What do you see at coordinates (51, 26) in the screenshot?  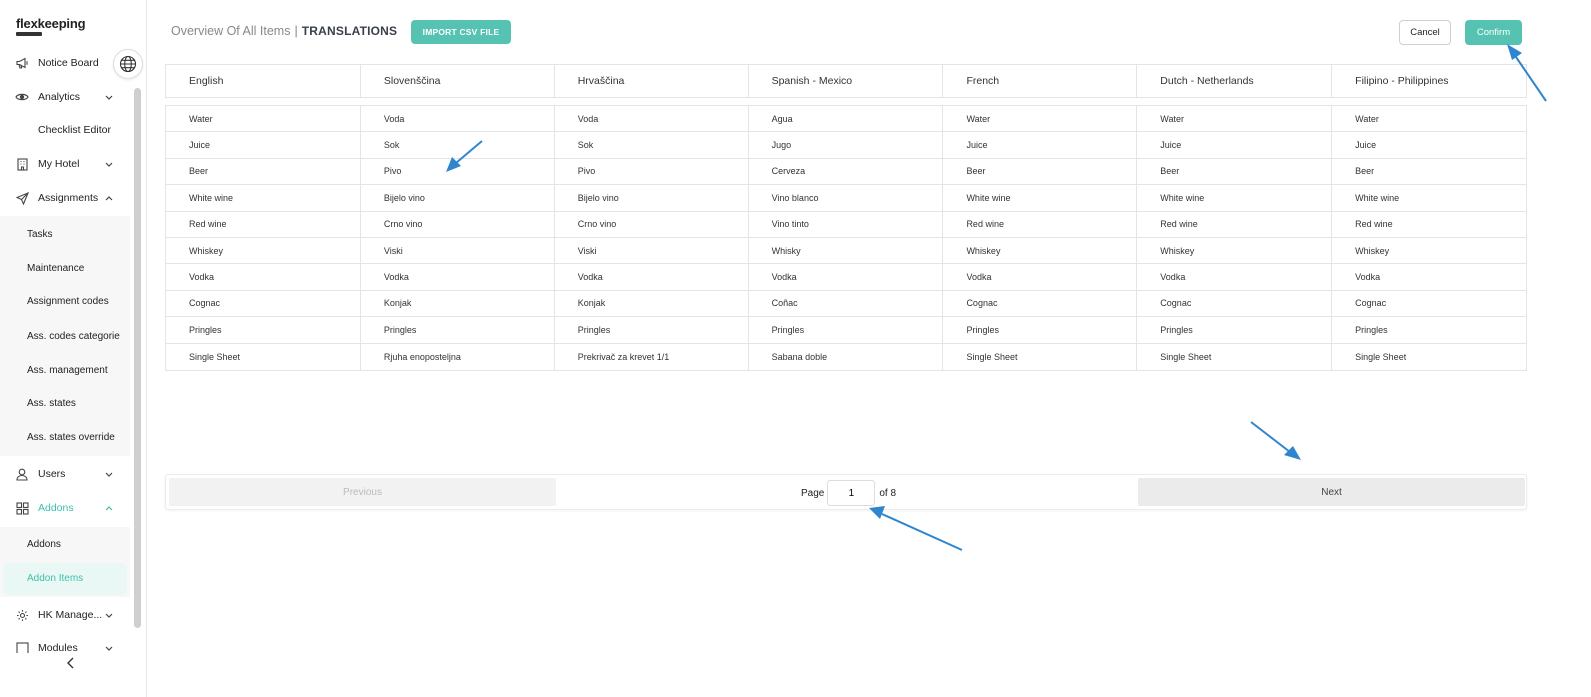 I see `logo: flexkeeping` at bounding box center [51, 26].